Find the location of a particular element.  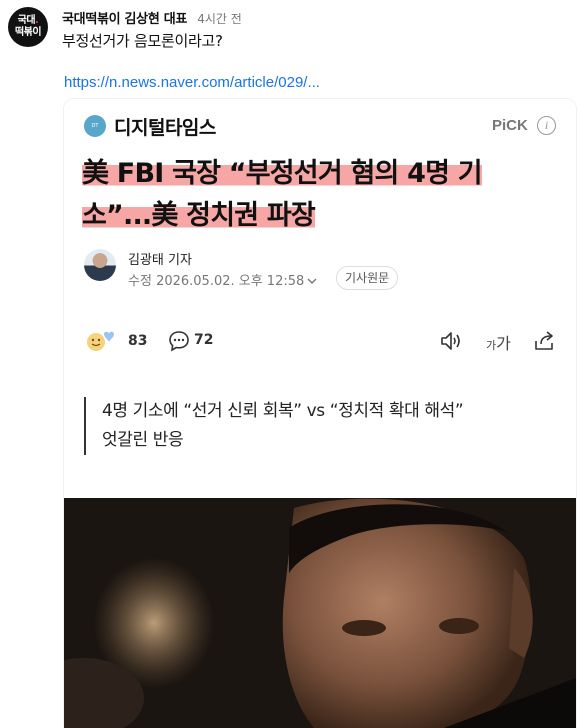

headline-line2: 소”...美 정치권 파장 is located at coordinates (199, 215).